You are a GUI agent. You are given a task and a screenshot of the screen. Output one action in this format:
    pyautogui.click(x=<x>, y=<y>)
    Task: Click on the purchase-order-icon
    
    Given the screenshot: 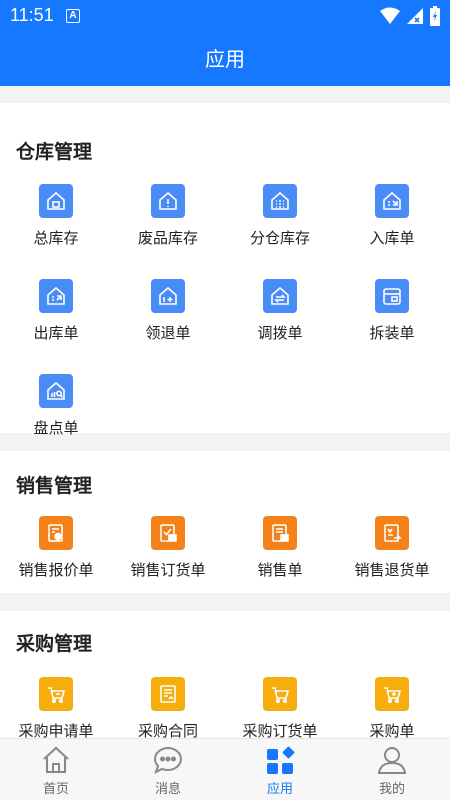 What is the action you would take?
    pyautogui.click(x=280, y=694)
    